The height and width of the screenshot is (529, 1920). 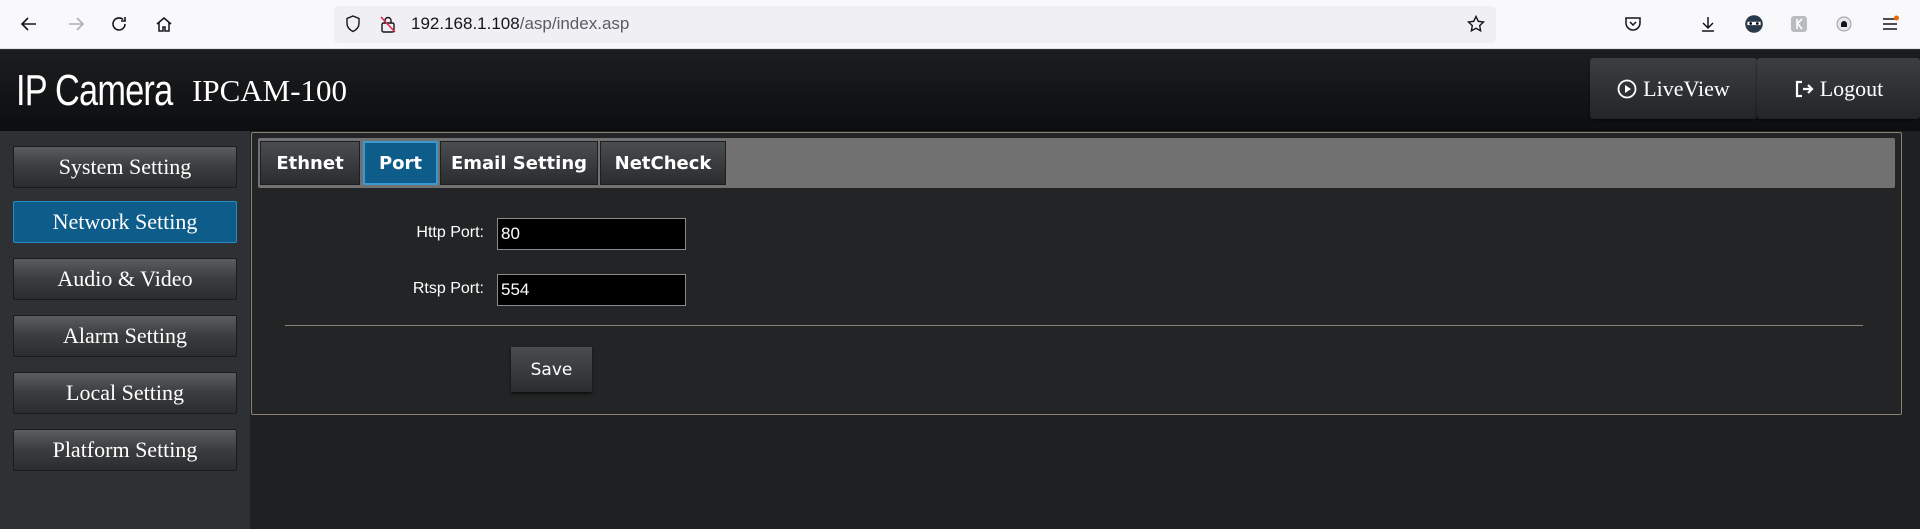 I want to click on insecure-lock-icon, so click(x=388, y=24).